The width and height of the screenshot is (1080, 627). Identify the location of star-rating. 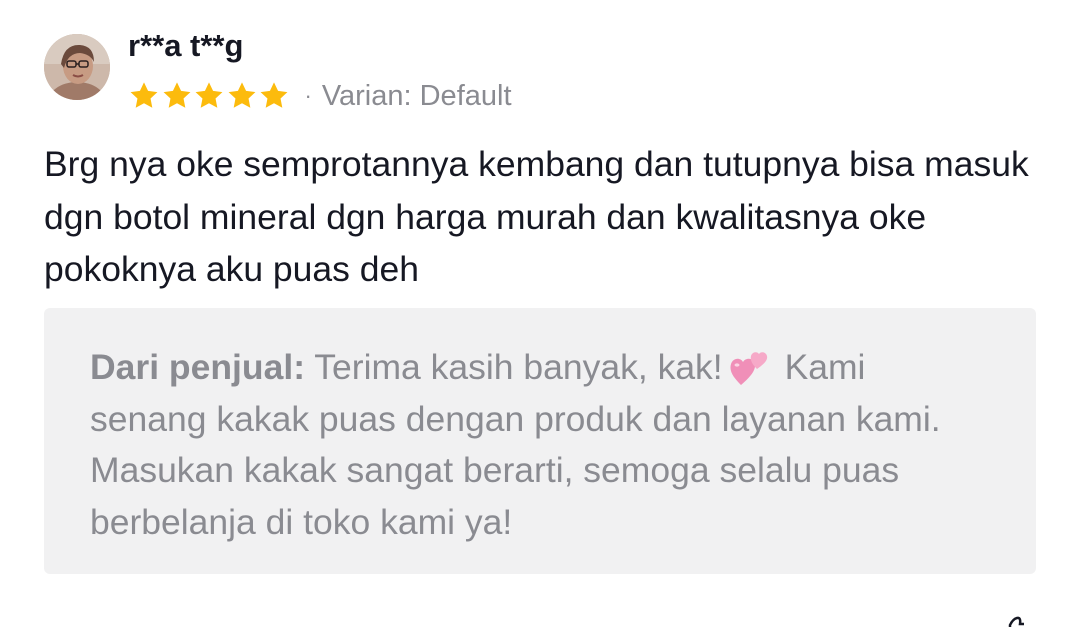
(209, 96).